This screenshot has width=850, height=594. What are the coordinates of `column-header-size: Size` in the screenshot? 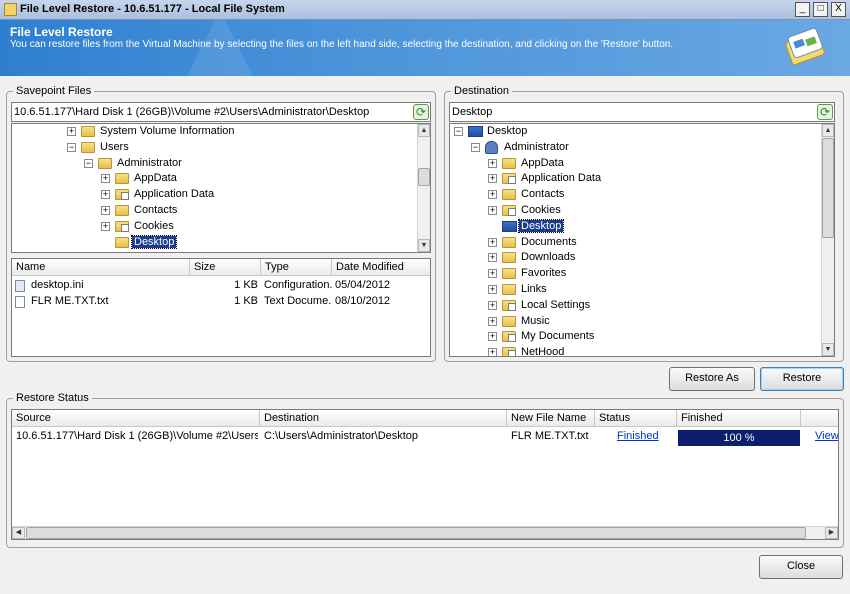 It's located at (225, 267).